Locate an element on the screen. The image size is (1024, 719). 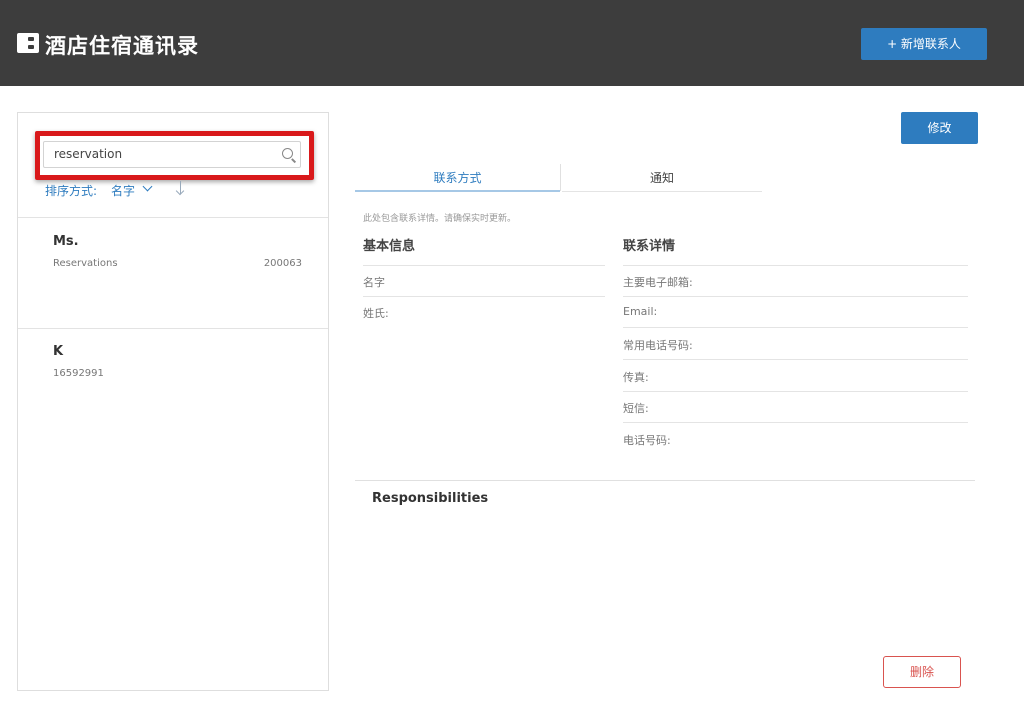
search-icon is located at coordinates (287, 153).